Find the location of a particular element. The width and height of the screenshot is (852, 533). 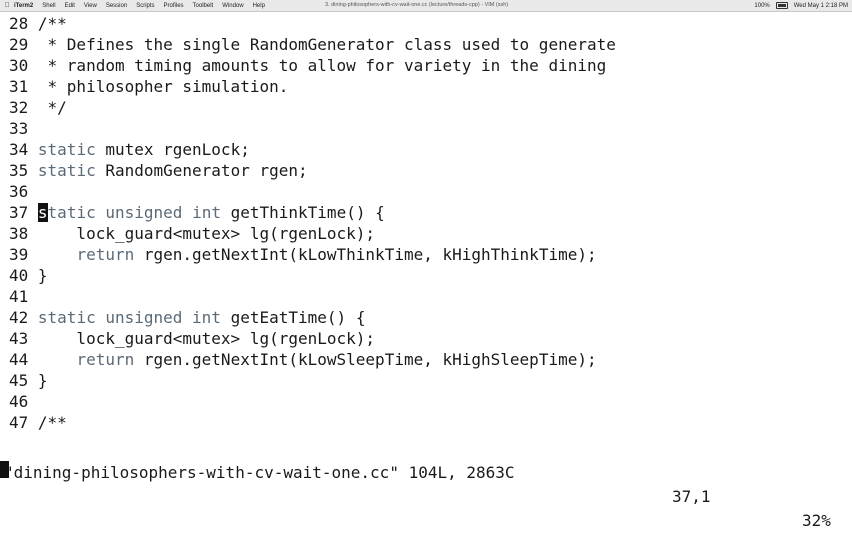

code-line: 43 lock_guard<mutex> lg(rgenLock); is located at coordinates (192, 338).